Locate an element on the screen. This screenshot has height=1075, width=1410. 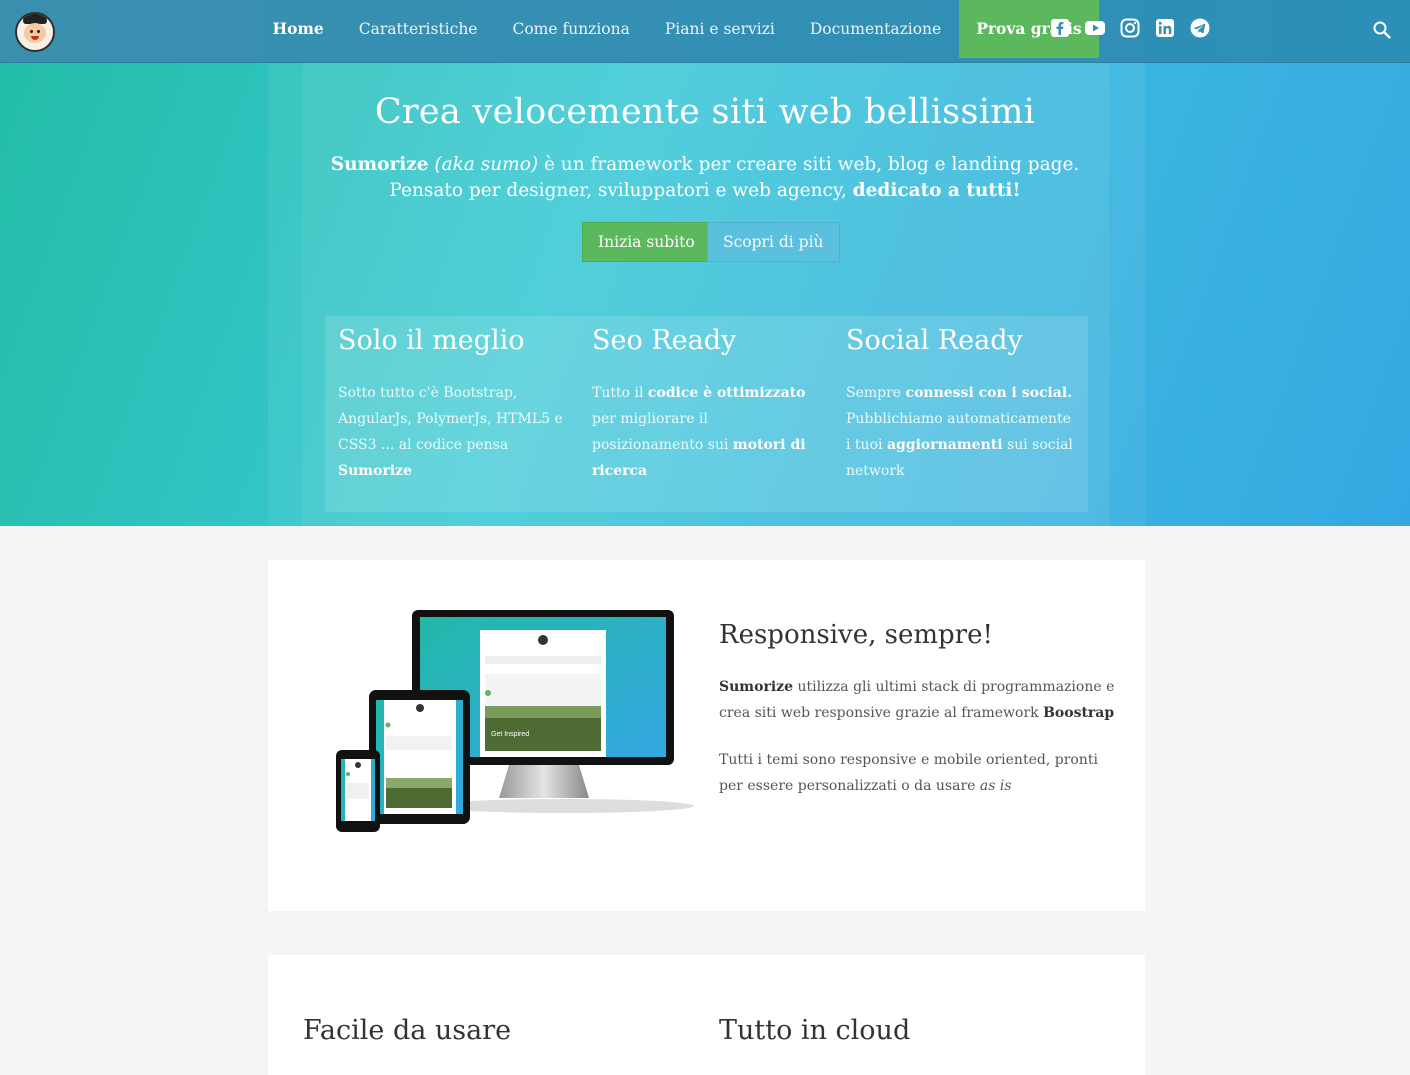
telegram-icon is located at coordinates (1200, 28).